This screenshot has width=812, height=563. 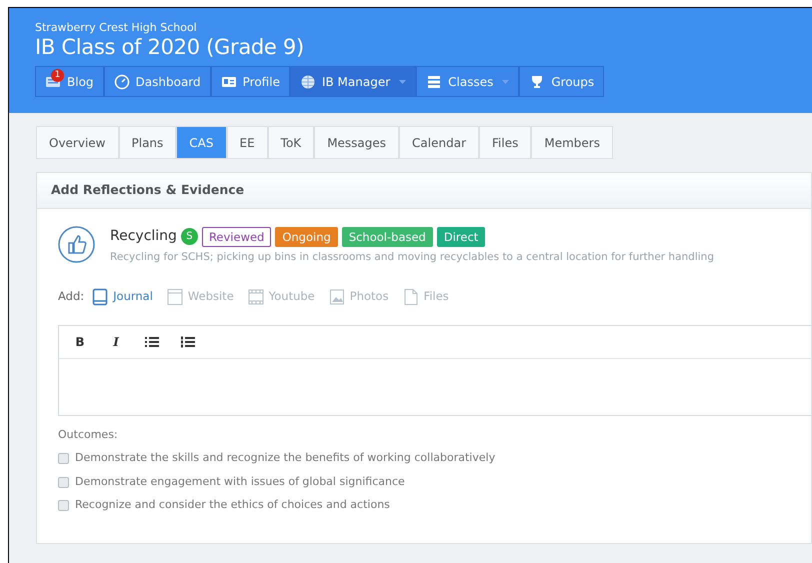 What do you see at coordinates (256, 297) in the screenshot?
I see `film-icon` at bounding box center [256, 297].